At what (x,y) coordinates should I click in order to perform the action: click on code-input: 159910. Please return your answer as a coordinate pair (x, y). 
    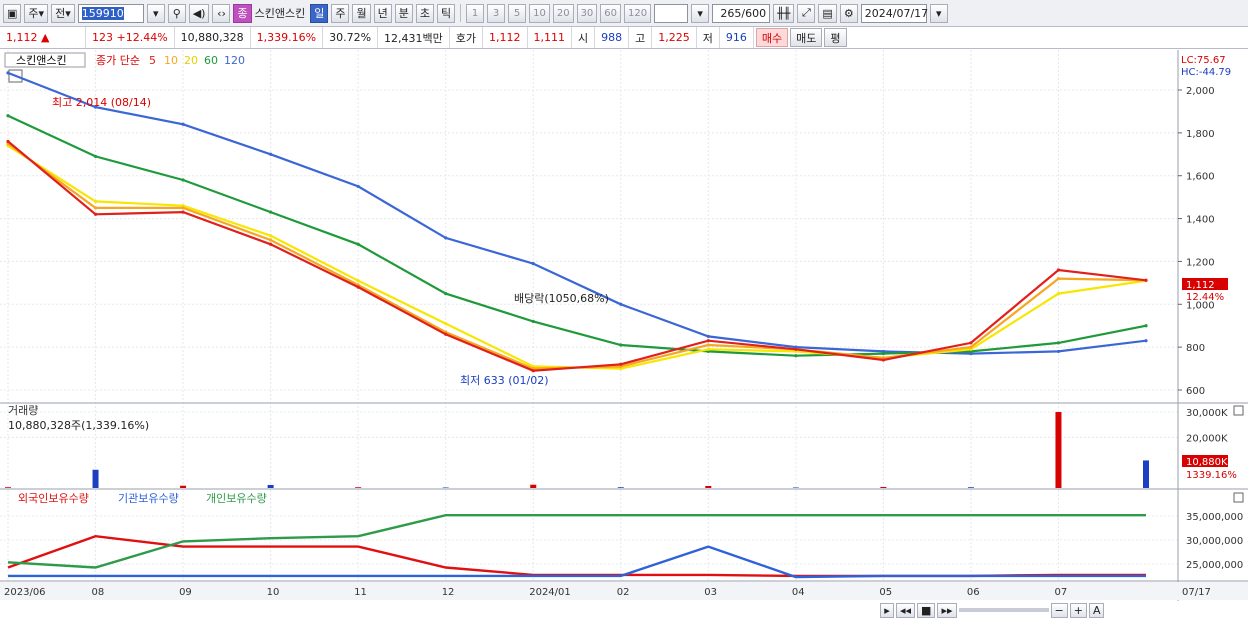
    Looking at the image, I should click on (110, 13).